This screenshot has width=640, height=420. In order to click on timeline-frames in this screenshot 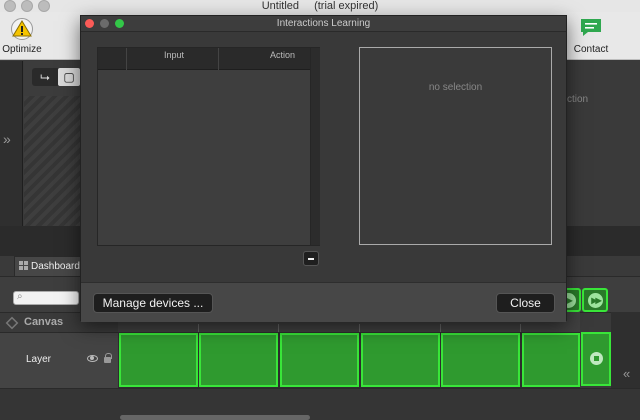, I will do `click(349, 360)`.